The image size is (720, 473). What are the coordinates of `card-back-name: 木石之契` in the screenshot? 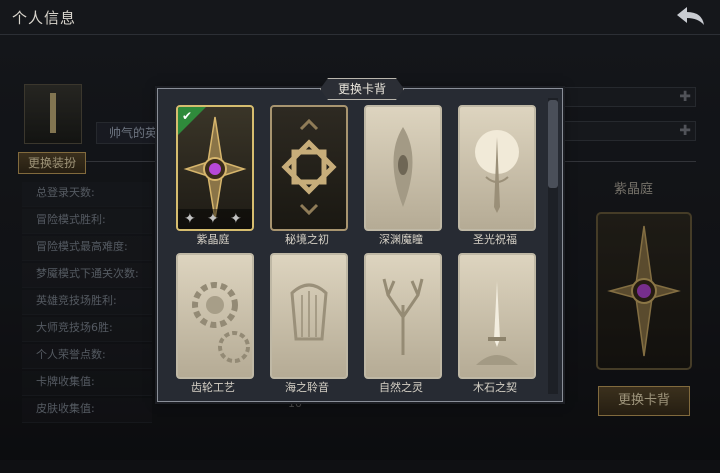 It's located at (495, 387).